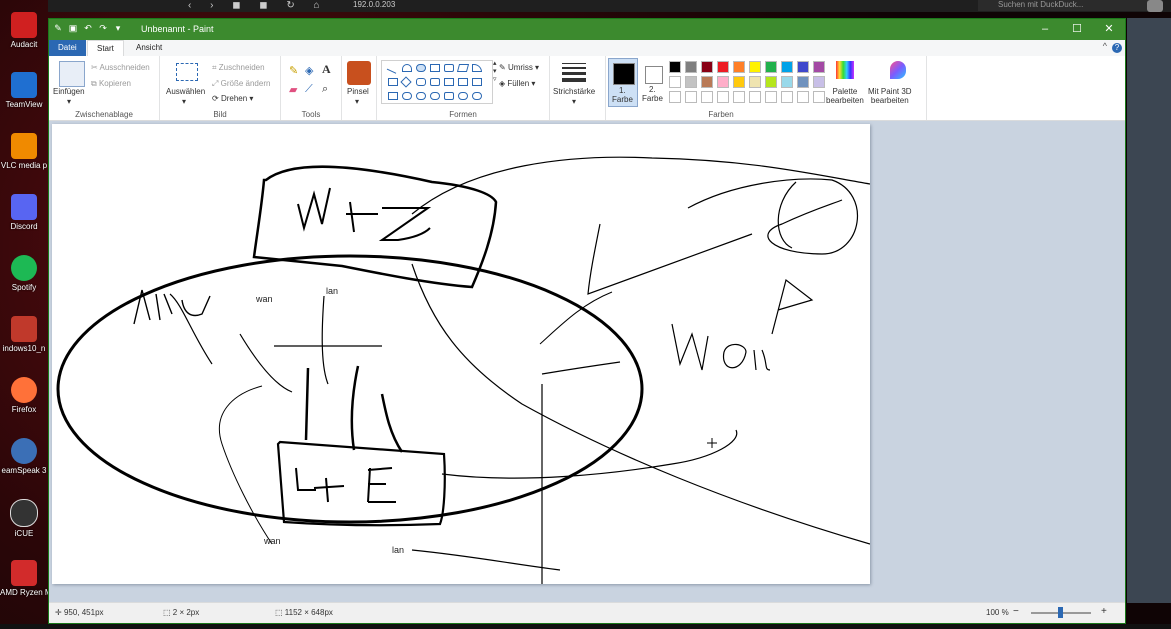 The image size is (1171, 629). What do you see at coordinates (357, 101) in the screenshot?
I see `brushes-dropdown-icon: ▾` at bounding box center [357, 101].